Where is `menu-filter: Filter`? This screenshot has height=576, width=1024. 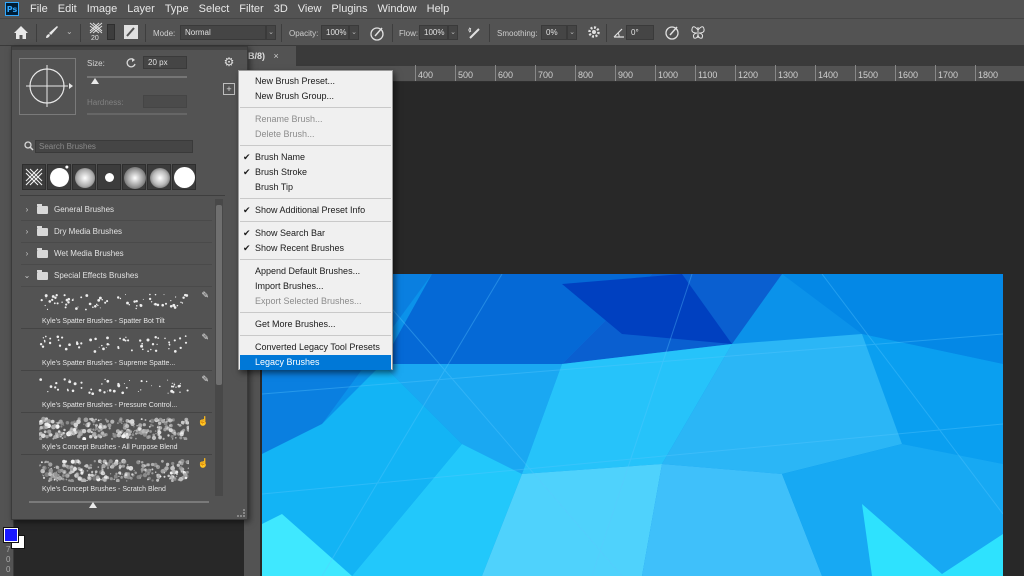 menu-filter: Filter is located at coordinates (251, 9).